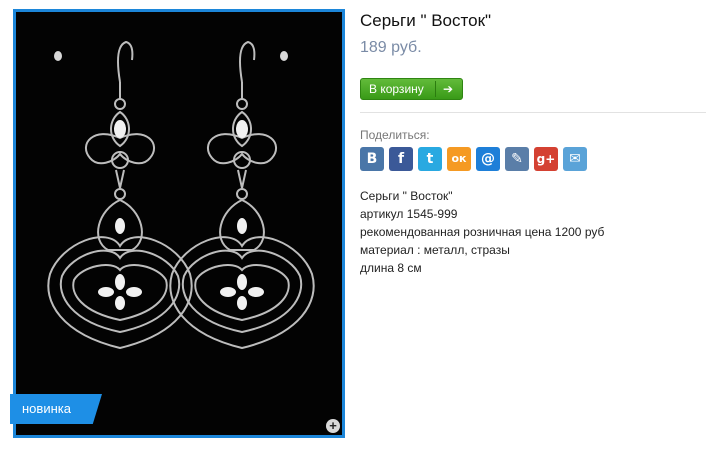  What do you see at coordinates (391, 268) in the screenshot?
I see `description-line: длина 8 см` at bounding box center [391, 268].